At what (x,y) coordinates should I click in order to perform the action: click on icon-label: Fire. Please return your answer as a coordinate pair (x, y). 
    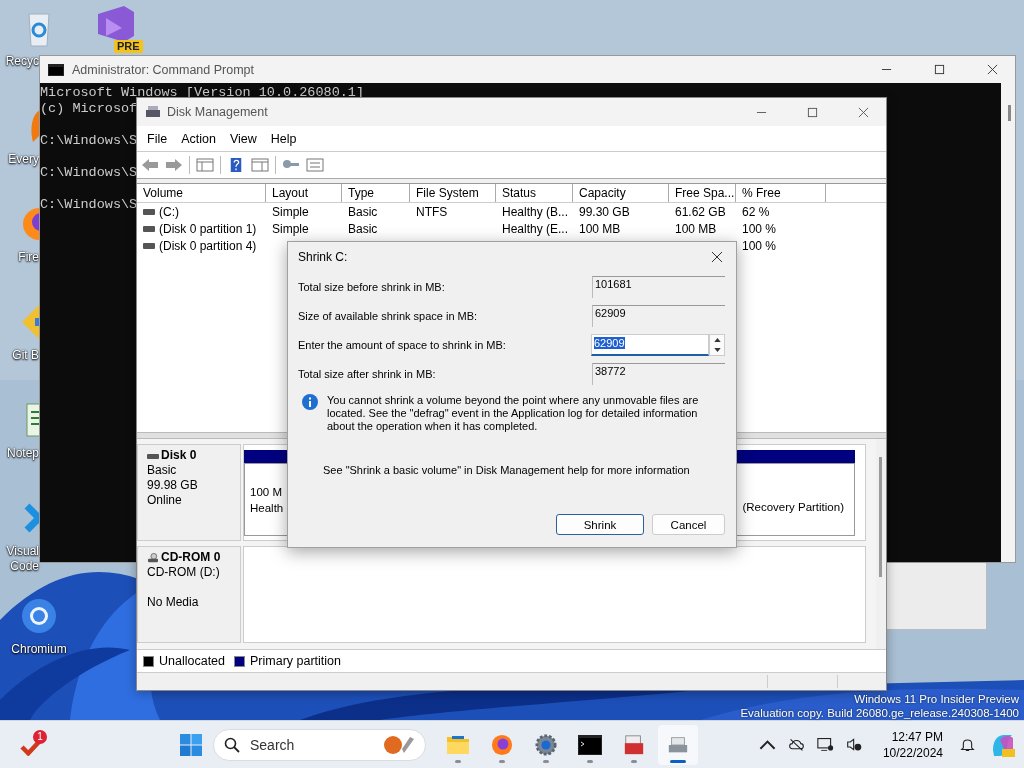
    Looking at the image, I should click on (28, 257).